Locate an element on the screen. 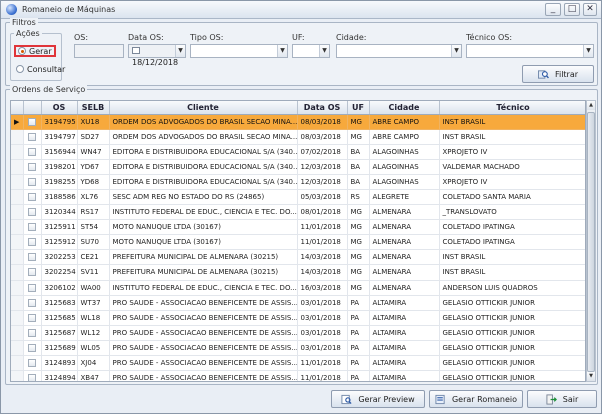  col-os: OS is located at coordinates (59, 108).